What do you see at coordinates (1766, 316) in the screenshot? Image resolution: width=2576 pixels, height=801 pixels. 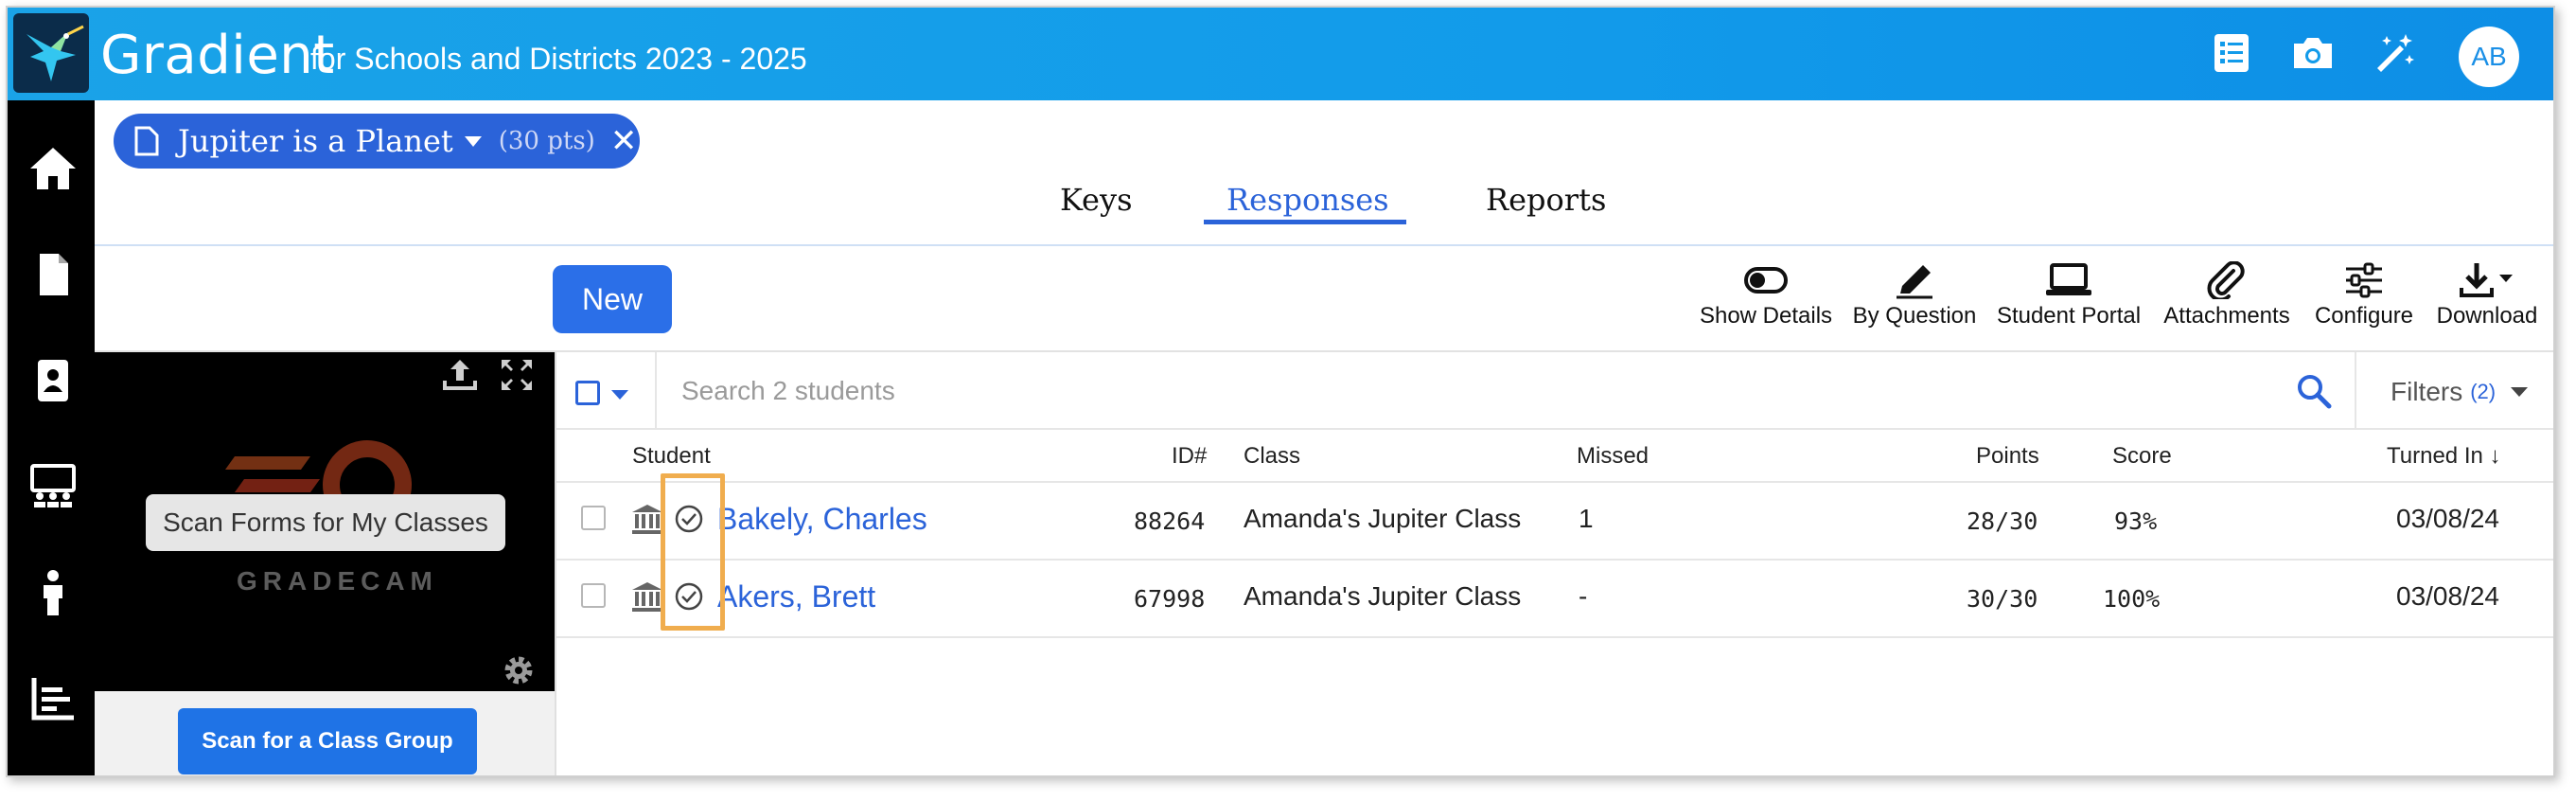 I see `show-details-label: Show Details` at bounding box center [1766, 316].